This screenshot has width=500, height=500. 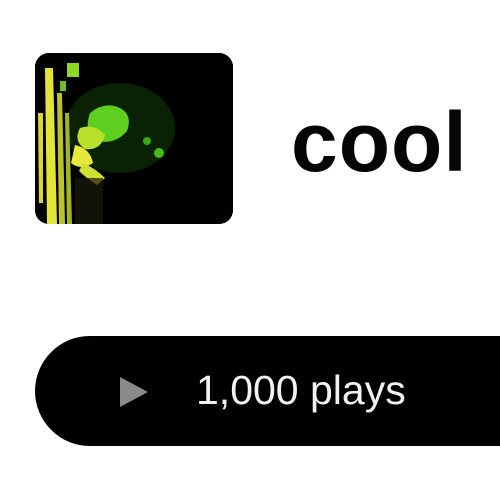 What do you see at coordinates (301, 390) in the screenshot?
I see `plays-count: 1,000 plays` at bounding box center [301, 390].